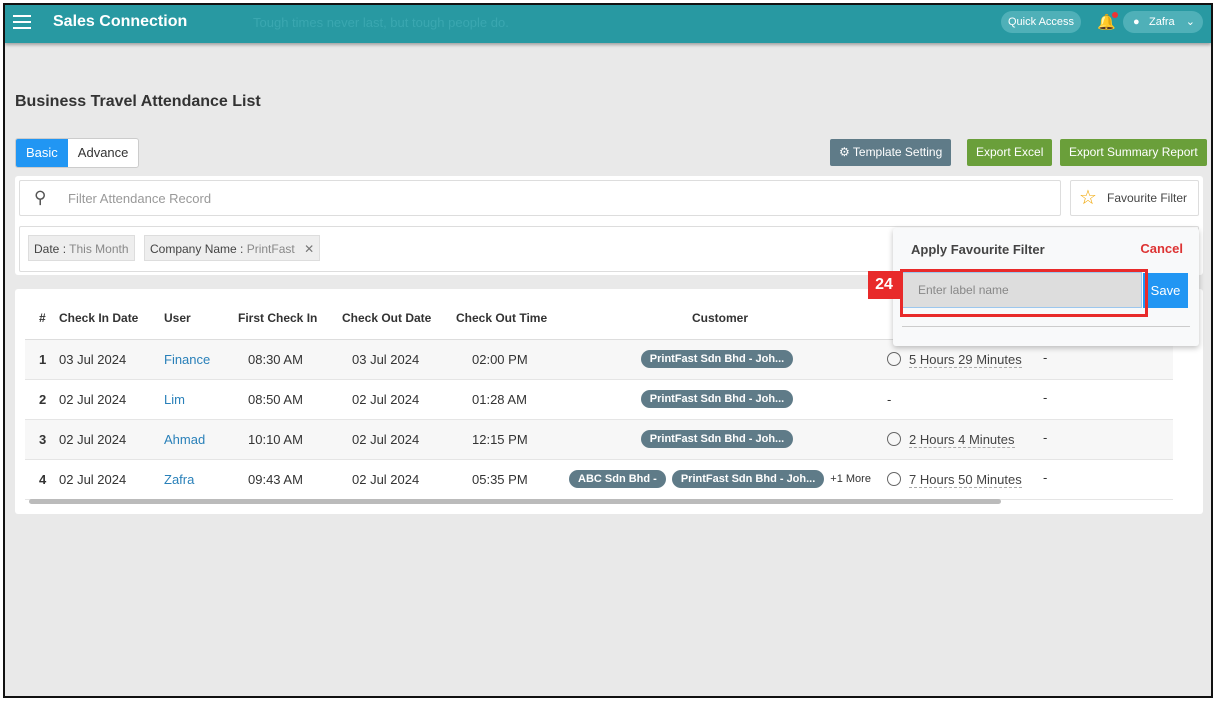 The image size is (1216, 701). What do you see at coordinates (42, 399) in the screenshot?
I see `row-number: 2` at bounding box center [42, 399].